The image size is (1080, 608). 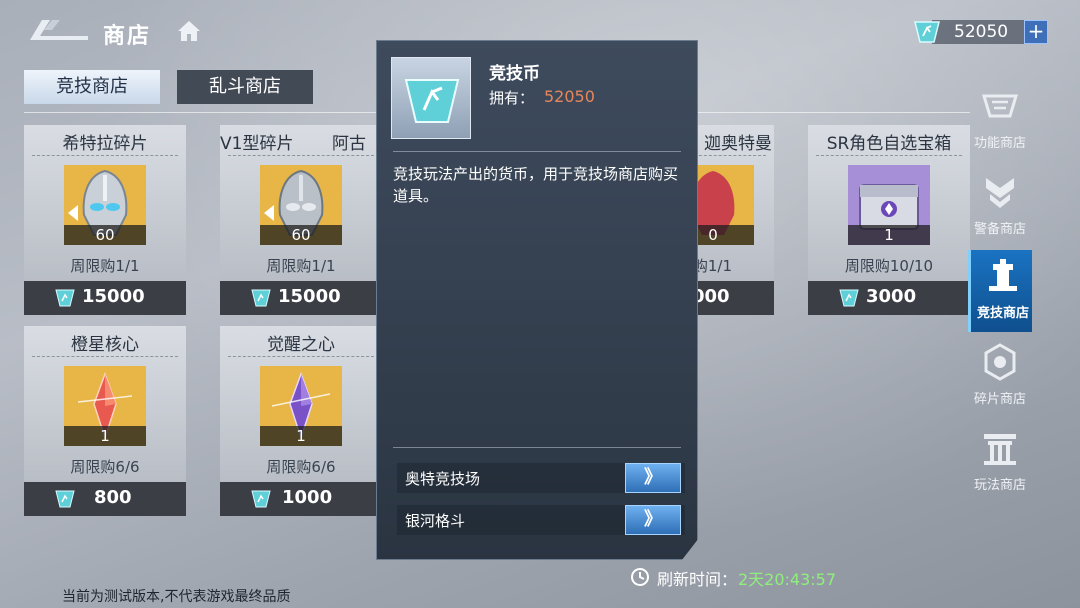 I want to click on side-nav-label: 碎片商店, so click(x=999, y=399).